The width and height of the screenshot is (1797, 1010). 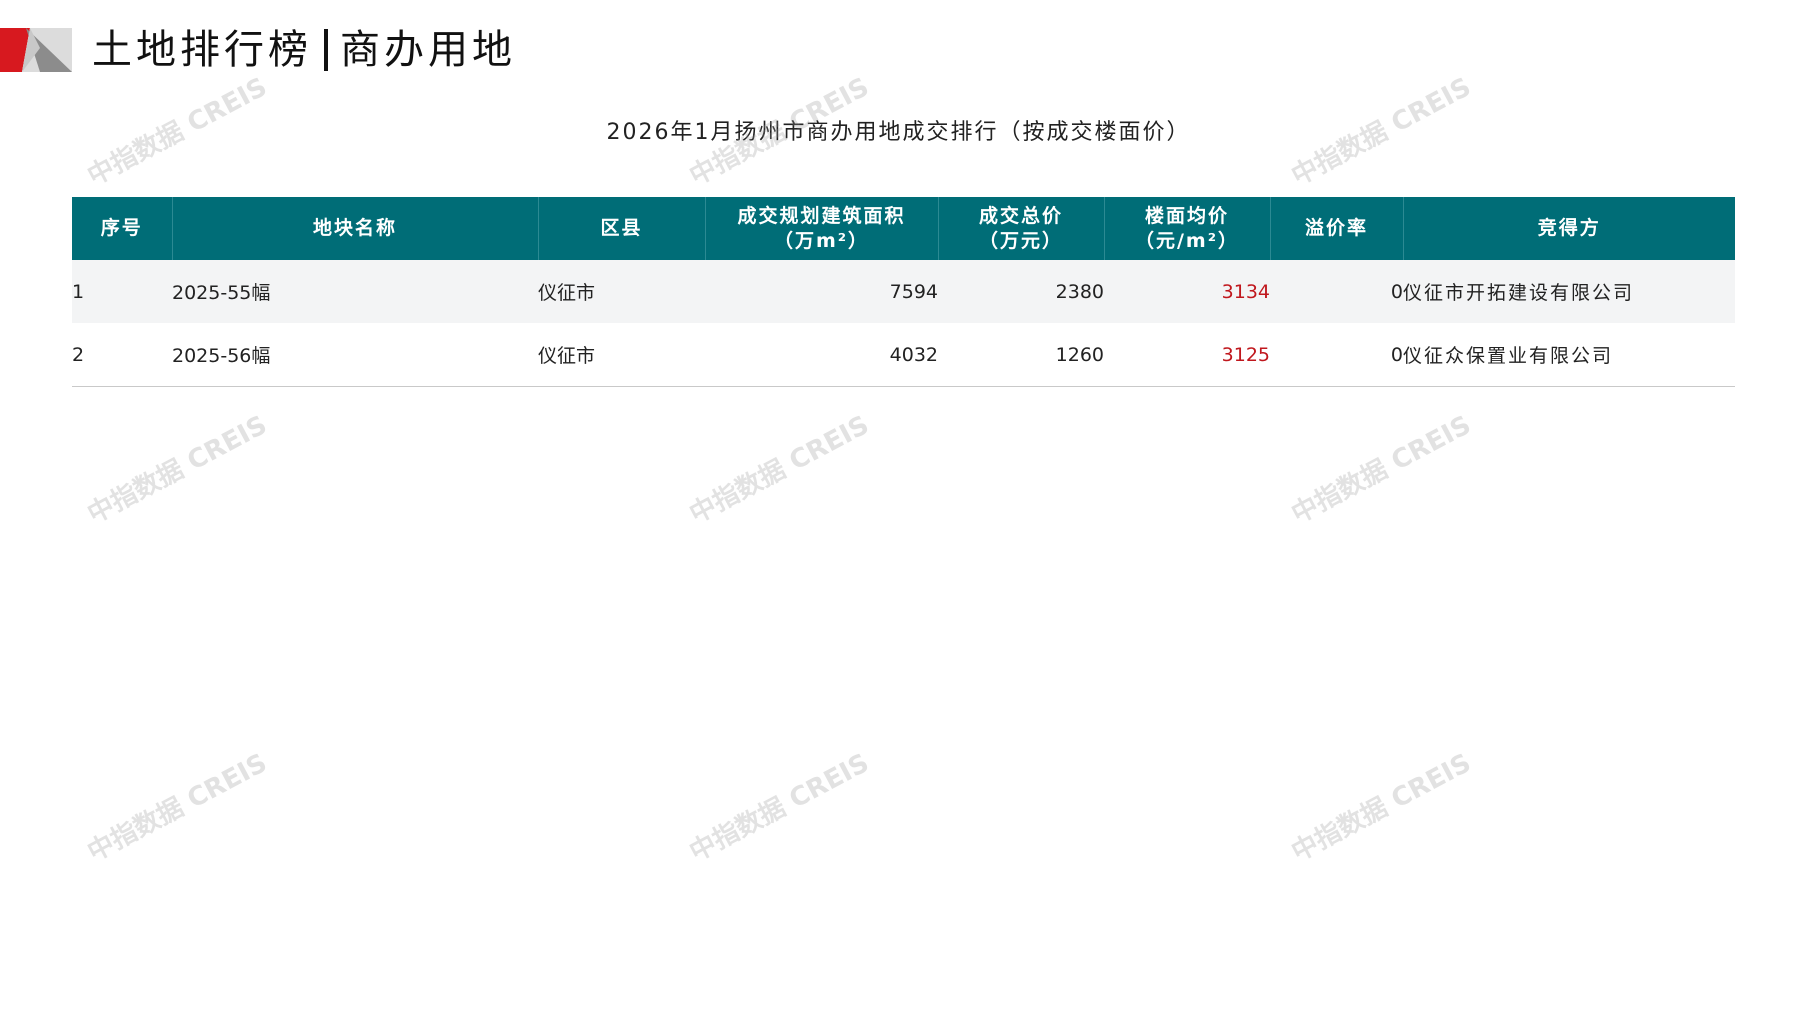 What do you see at coordinates (122, 291) in the screenshot?
I see `cell-no: 1` at bounding box center [122, 291].